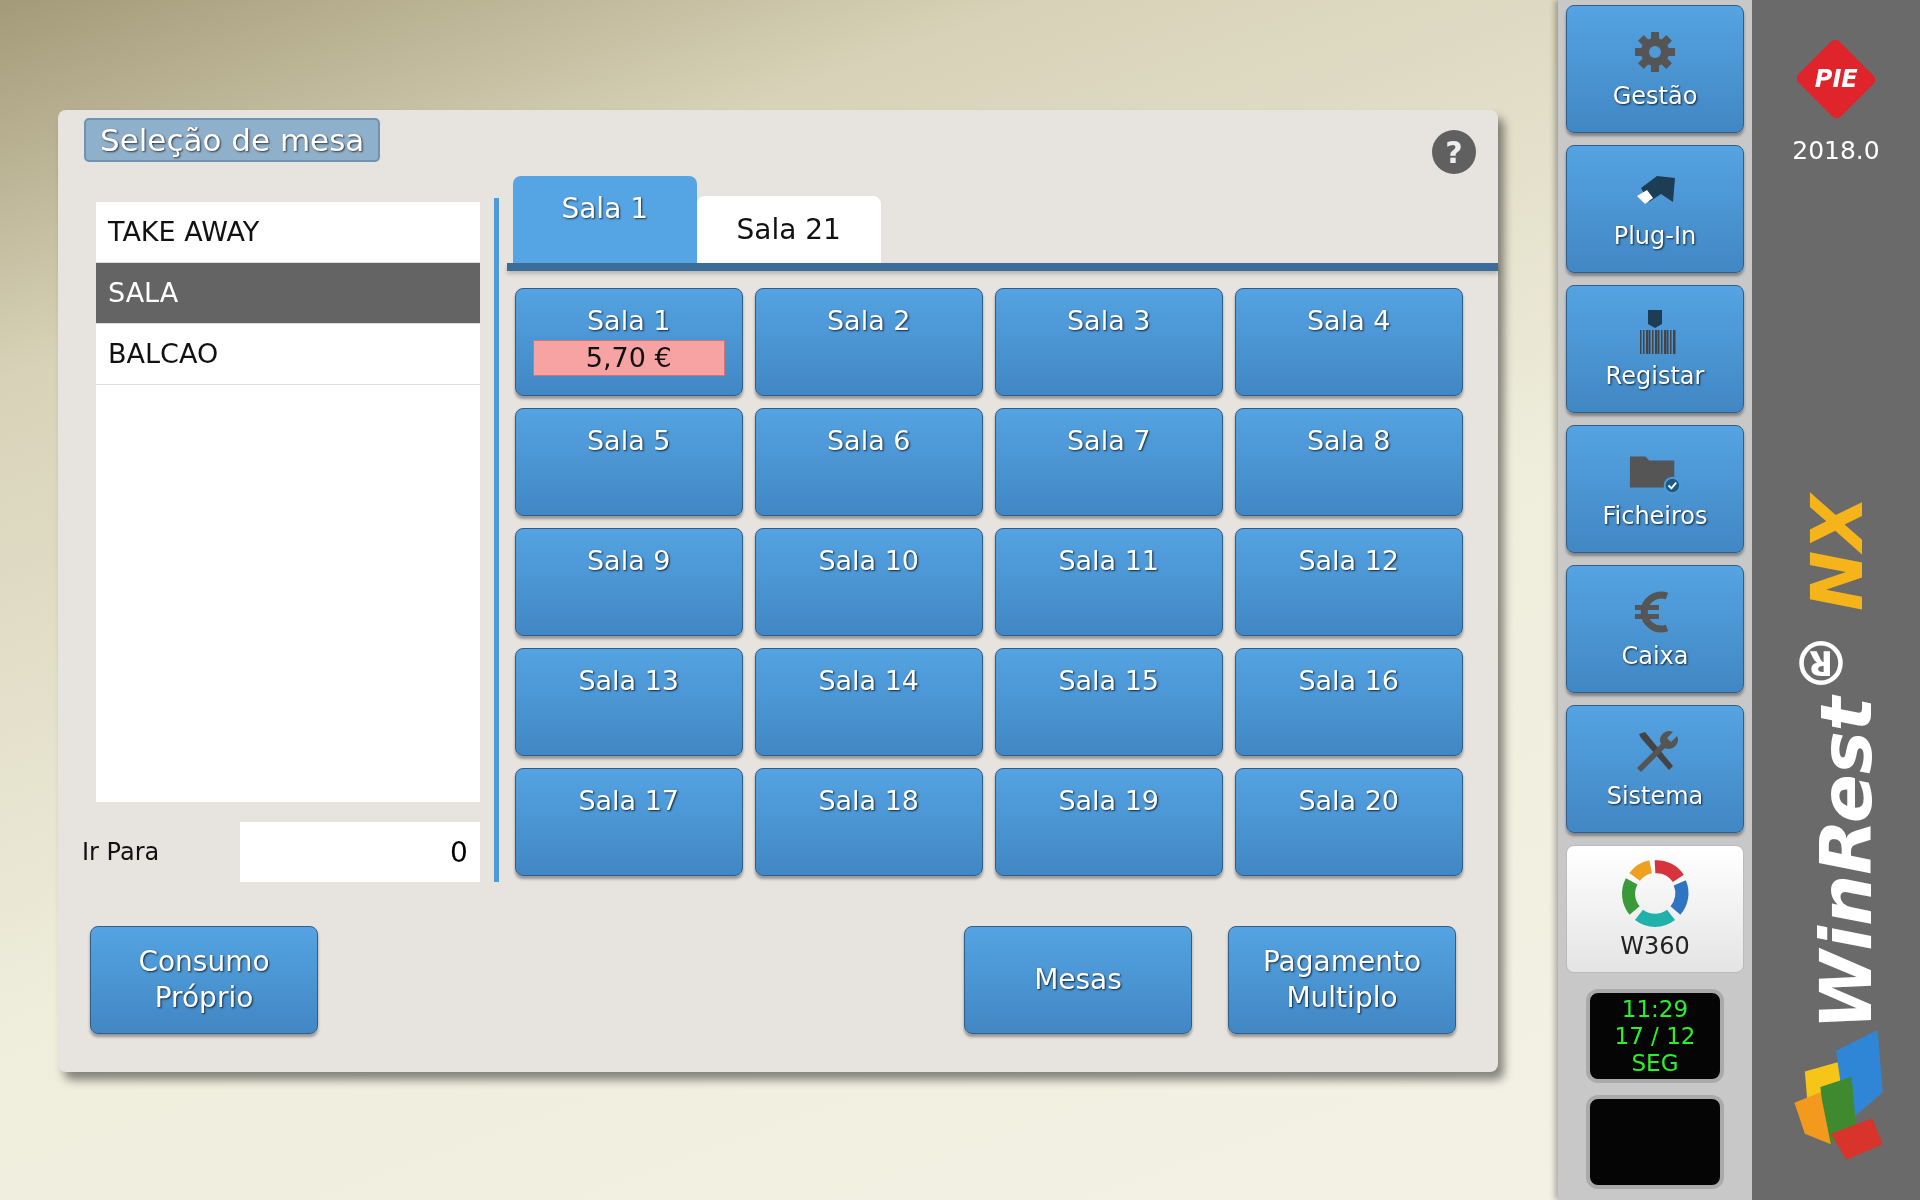 The width and height of the screenshot is (1920, 1200). Describe the element at coordinates (232, 140) in the screenshot. I see `dialog-title: Seleção de mesa` at that location.